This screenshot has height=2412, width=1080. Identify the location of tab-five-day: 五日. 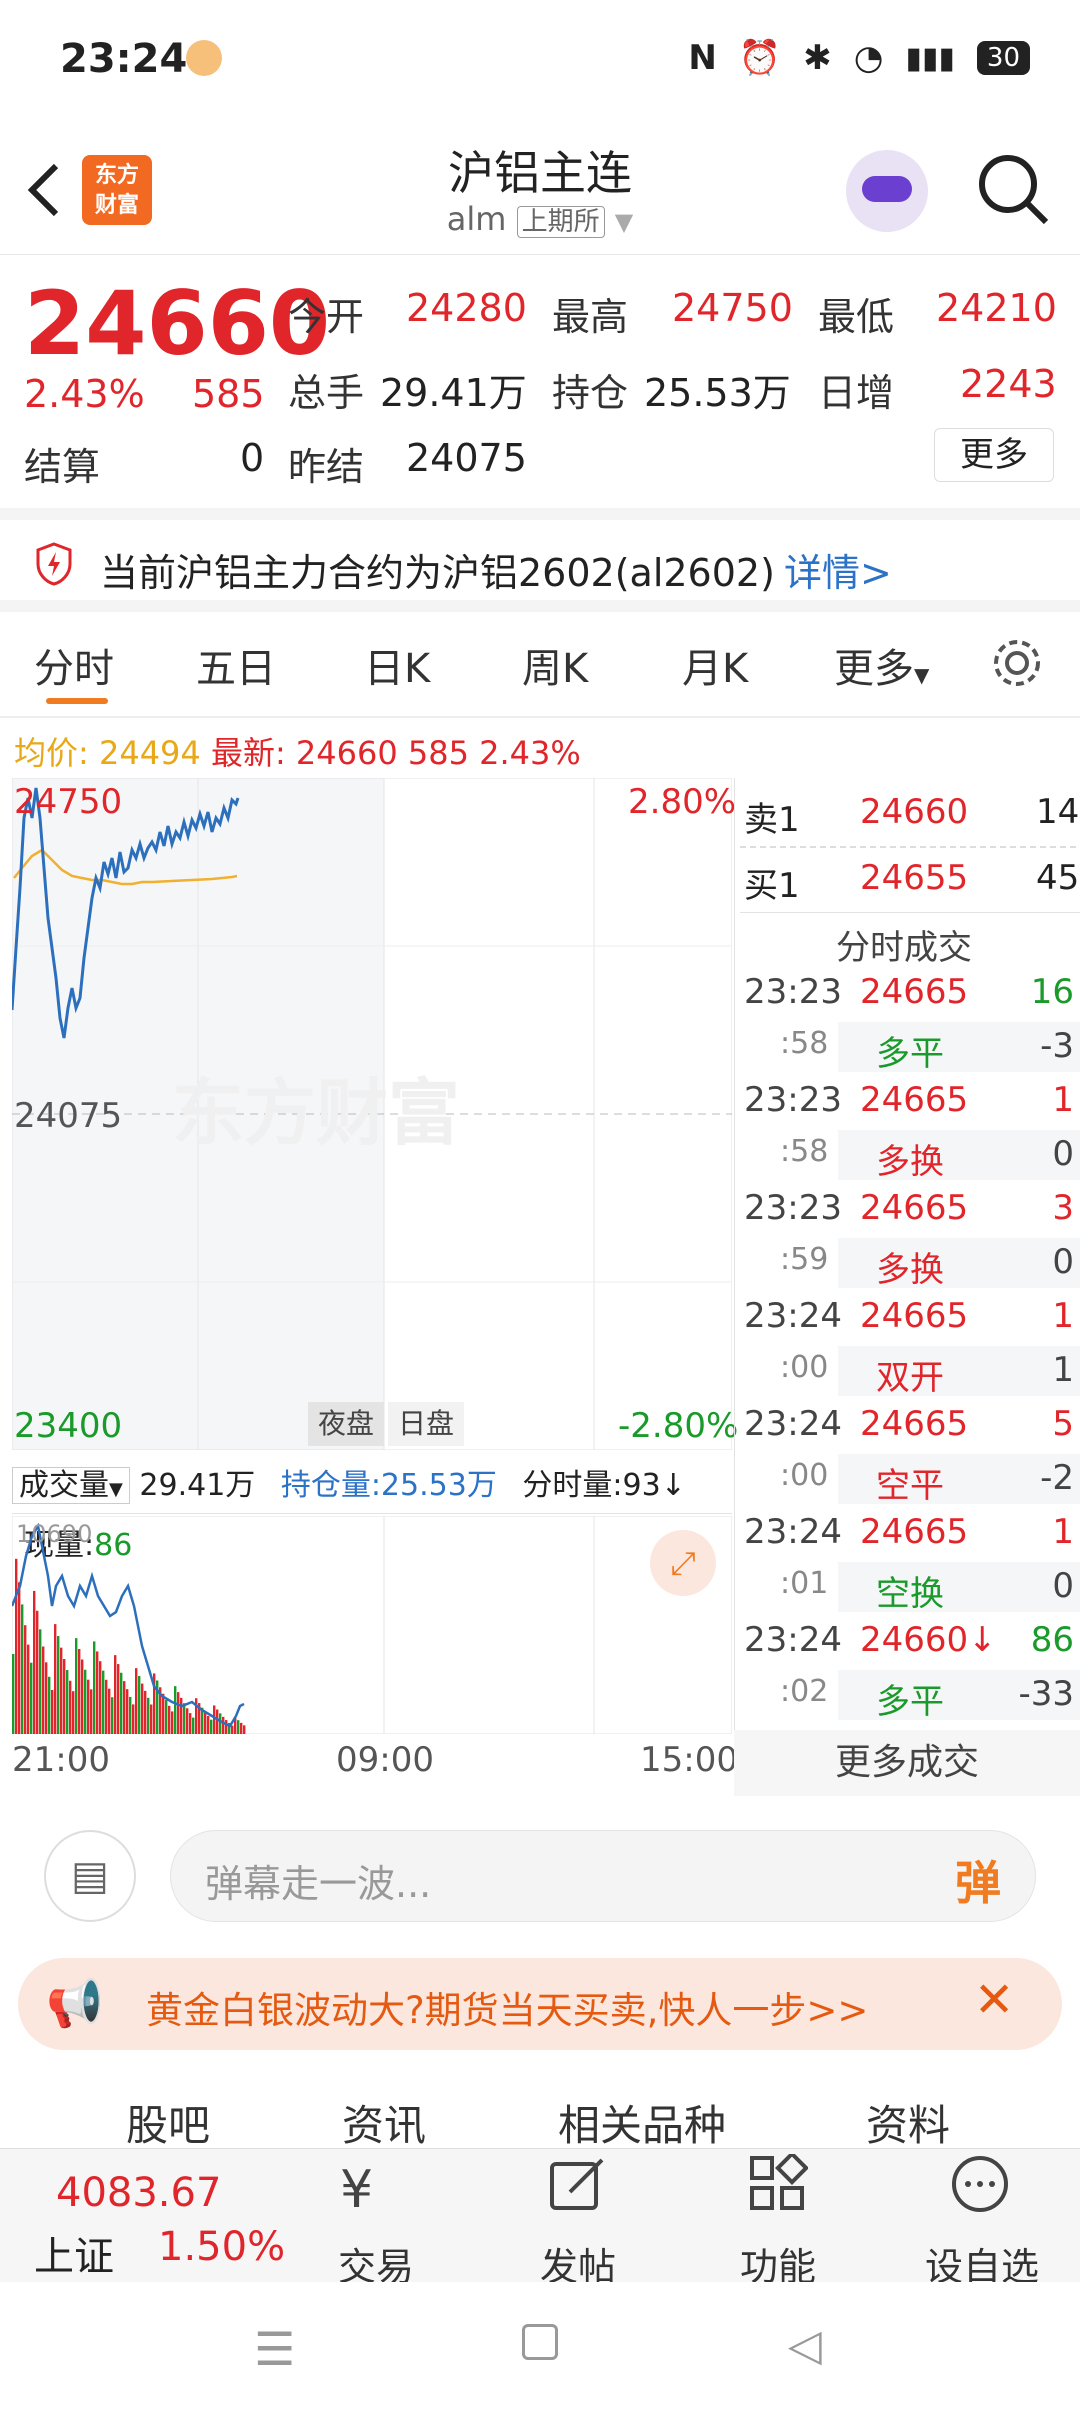
(236, 665).